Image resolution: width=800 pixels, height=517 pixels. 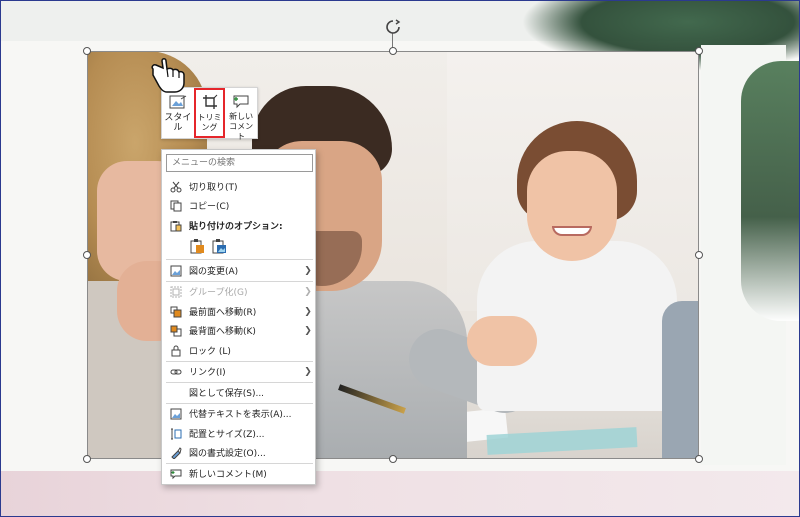 What do you see at coordinates (176, 187) in the screenshot?
I see `scissors-icon` at bounding box center [176, 187].